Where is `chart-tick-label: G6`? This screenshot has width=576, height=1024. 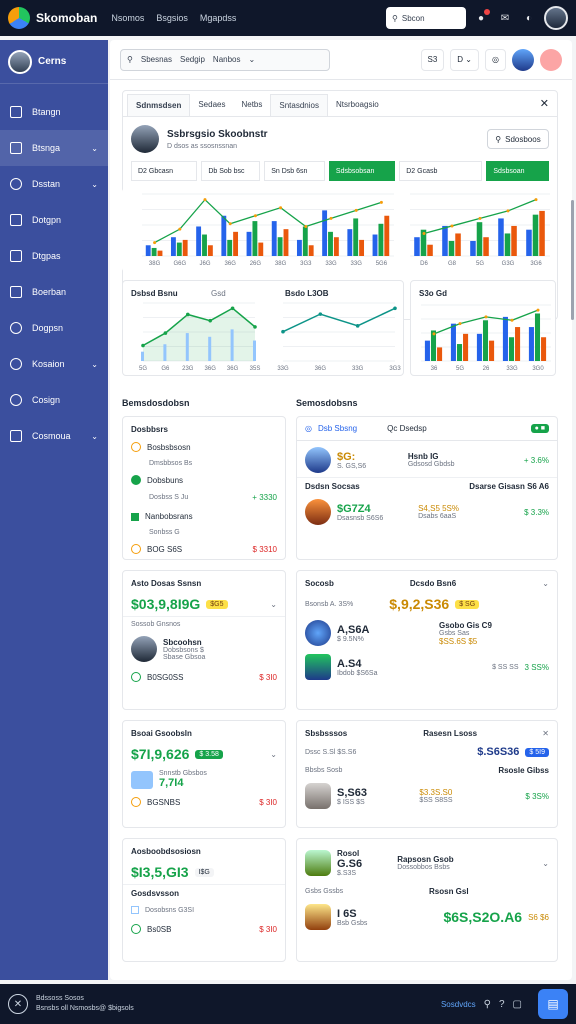 chart-tick-label: G6 is located at coordinates (165, 369).